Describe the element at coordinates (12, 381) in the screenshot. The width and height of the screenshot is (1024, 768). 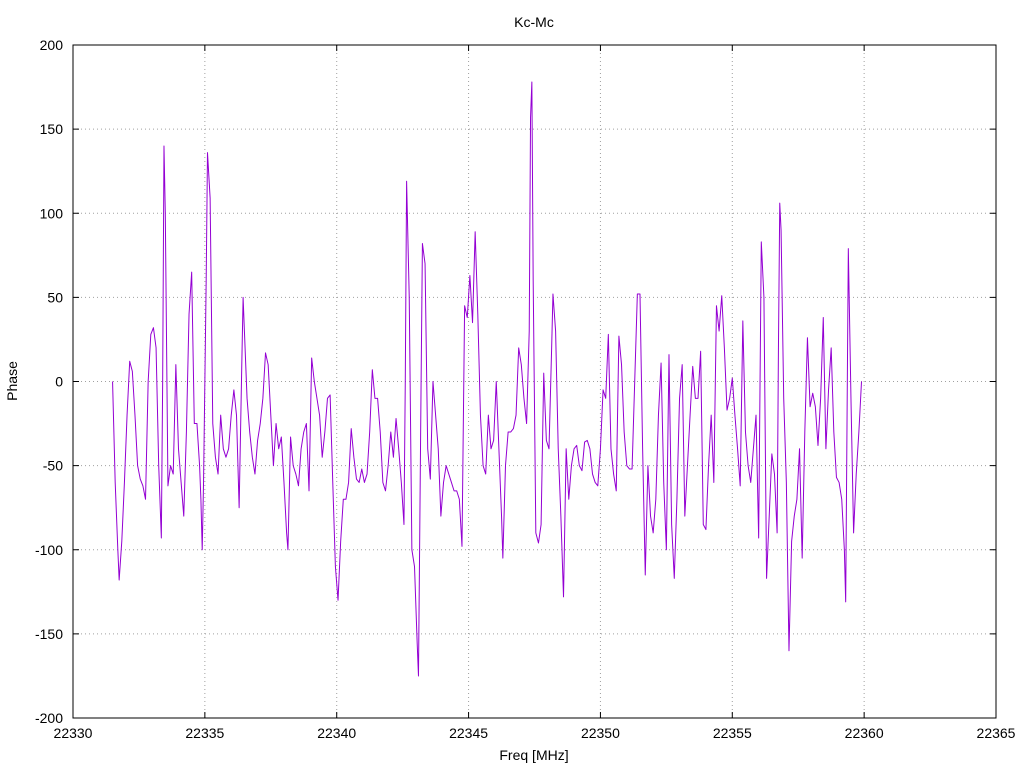
I see `y-axis-label: Phase` at that location.